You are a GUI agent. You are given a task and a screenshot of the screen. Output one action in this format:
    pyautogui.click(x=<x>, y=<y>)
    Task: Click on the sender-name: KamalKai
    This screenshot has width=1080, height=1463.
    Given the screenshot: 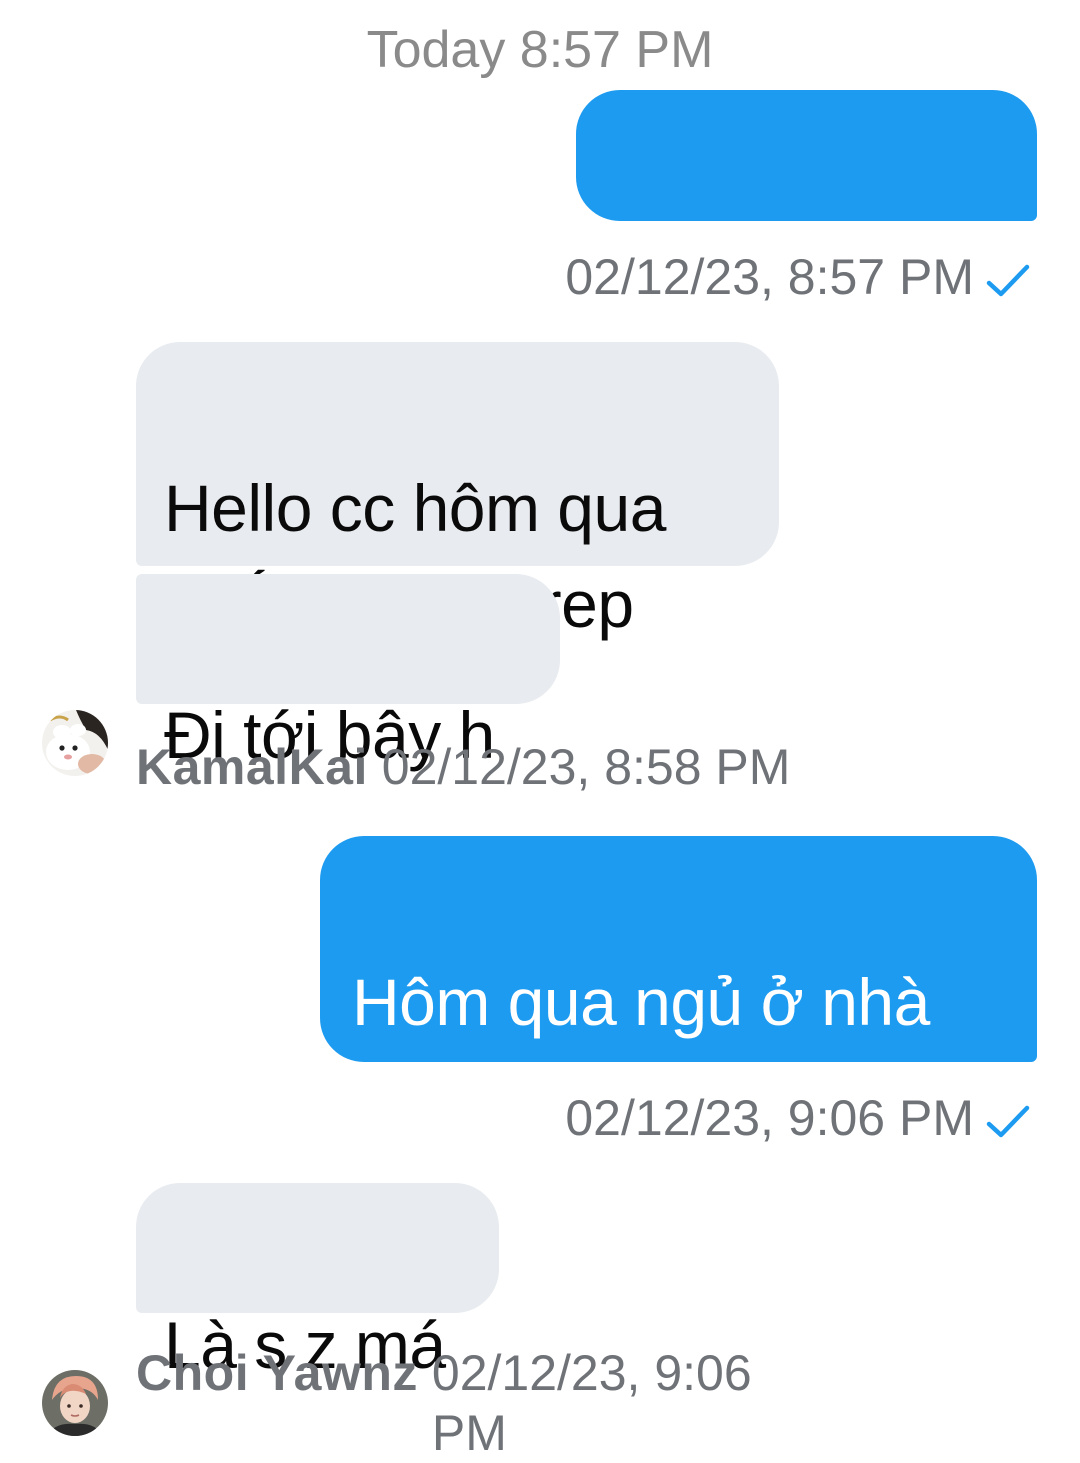 What is the action you would take?
    pyautogui.click(x=252, y=767)
    